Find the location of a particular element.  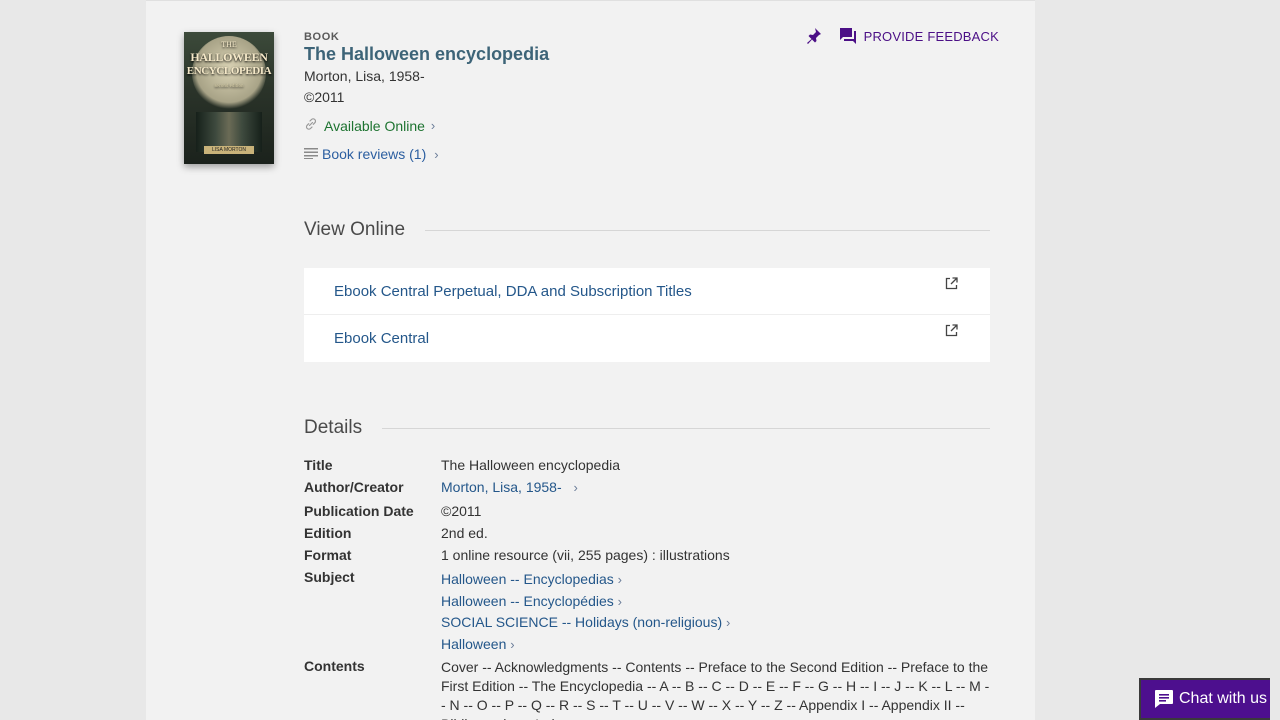

record-author: Morton, Lisa, 1958- is located at coordinates (364, 76).